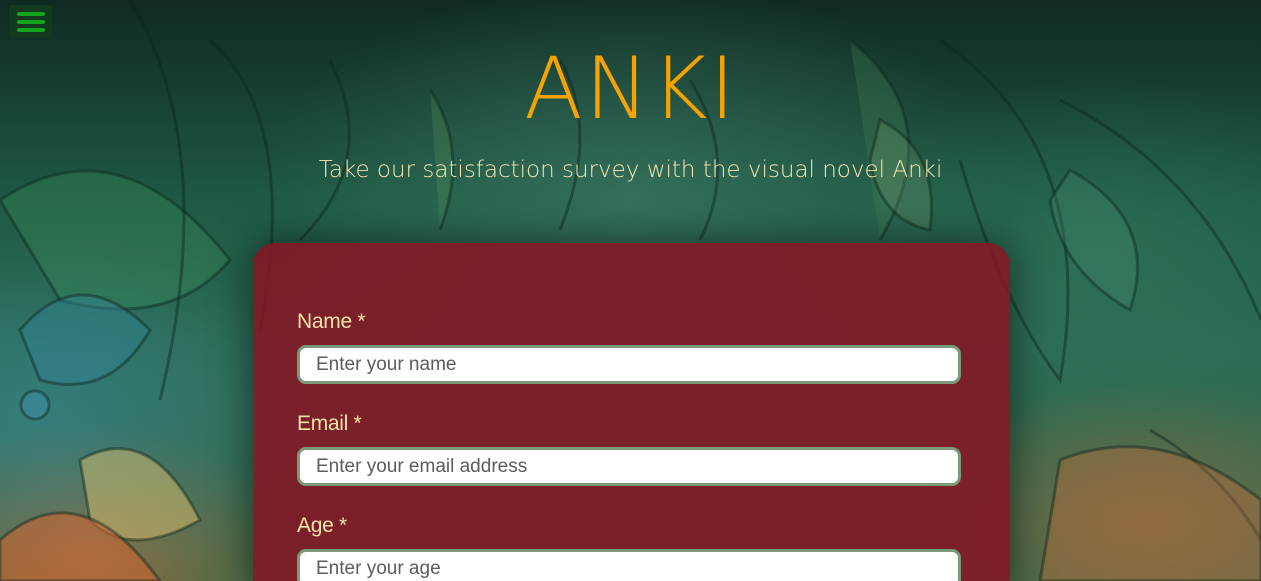  I want to click on menu-button, so click(30, 21).